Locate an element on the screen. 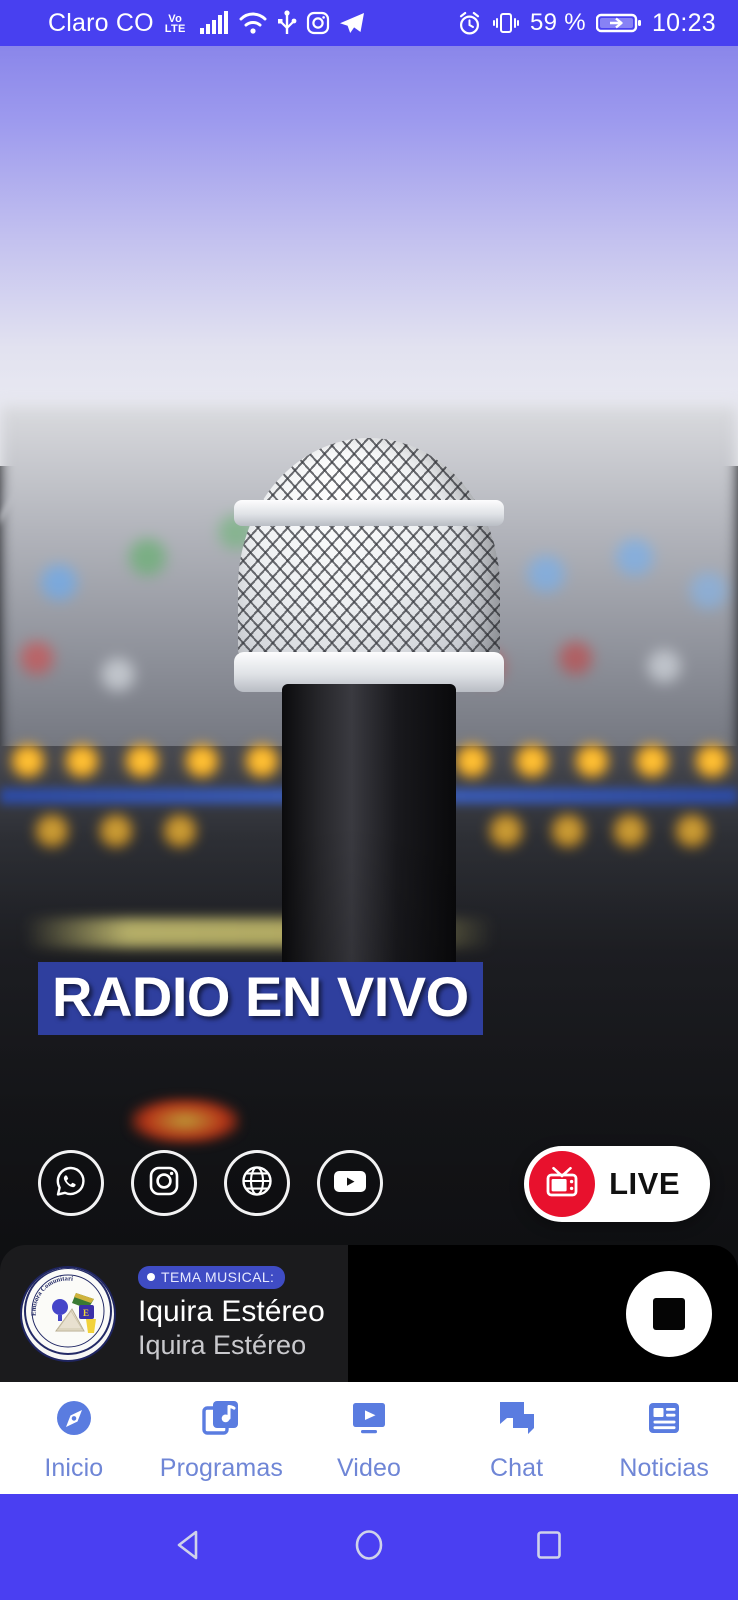 Image resolution: width=738 pixels, height=1600 pixels. nav-item-chat: Chat is located at coordinates (517, 1438).